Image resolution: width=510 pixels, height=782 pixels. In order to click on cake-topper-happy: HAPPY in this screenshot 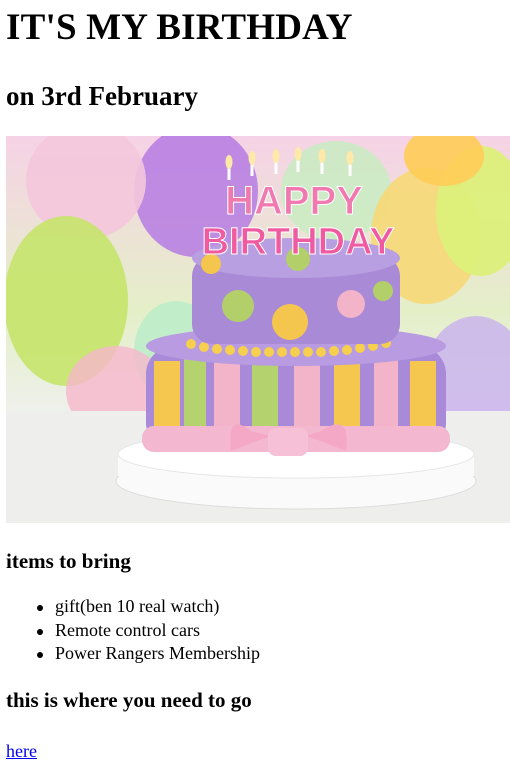, I will do `click(294, 201)`.